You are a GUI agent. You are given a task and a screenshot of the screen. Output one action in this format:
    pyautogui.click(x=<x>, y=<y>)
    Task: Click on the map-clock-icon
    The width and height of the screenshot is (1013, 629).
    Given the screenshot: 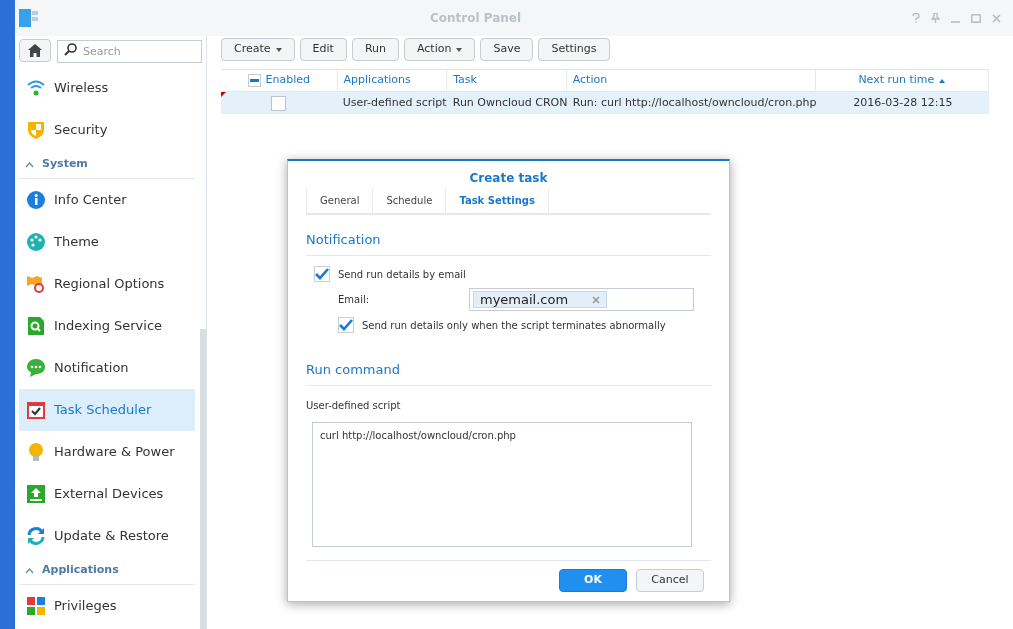 What is the action you would take?
    pyautogui.click(x=36, y=284)
    